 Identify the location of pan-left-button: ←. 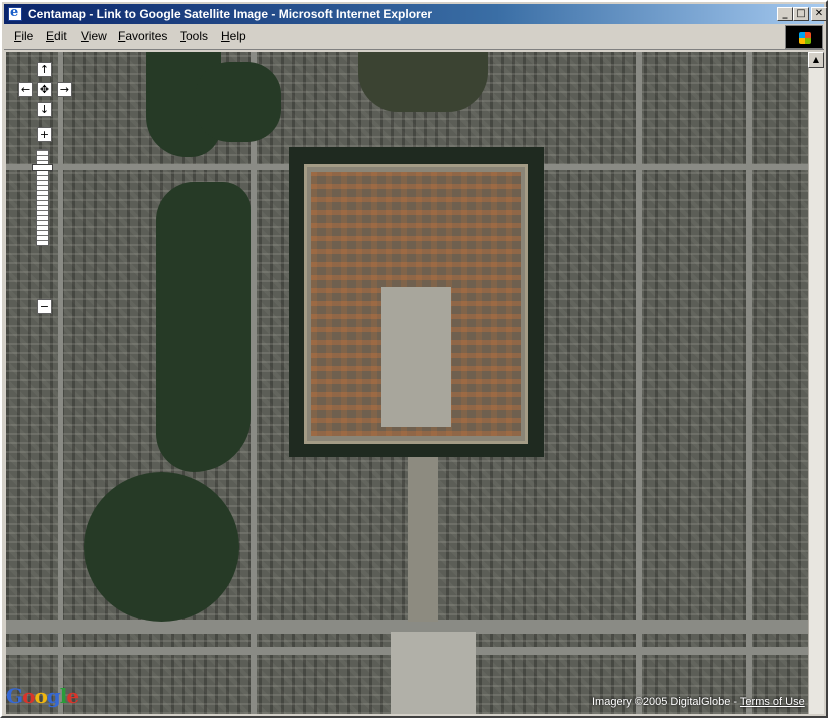
(25, 89).